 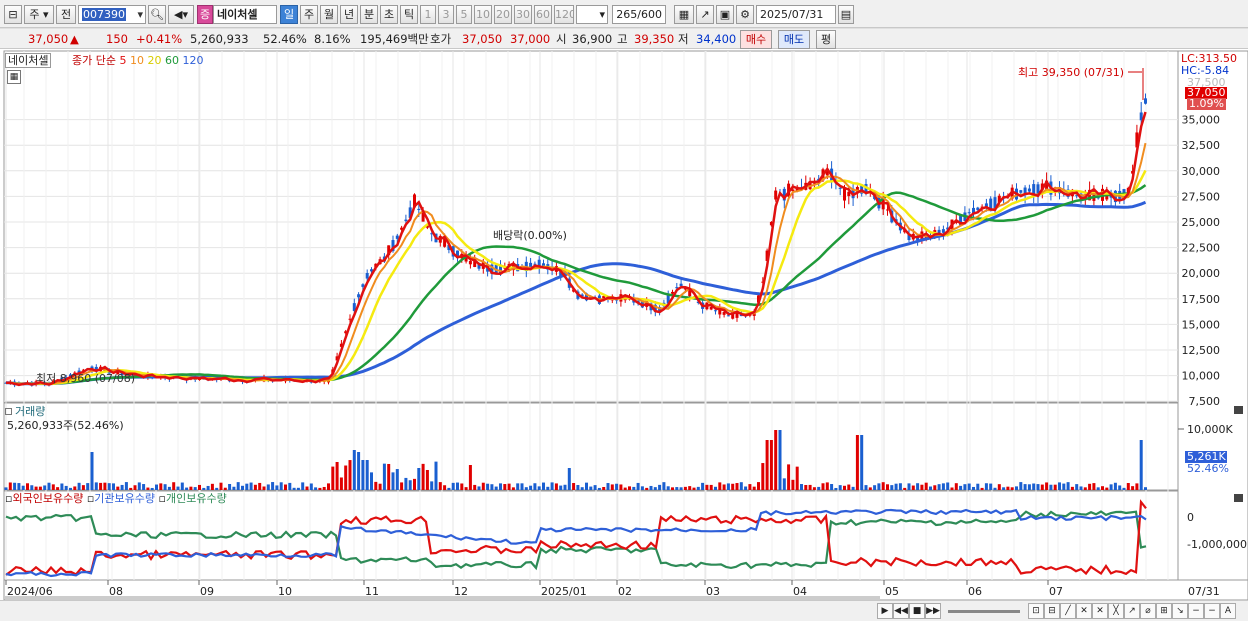 What do you see at coordinates (1052, 611) in the screenshot?
I see `tool-icon: ⊟` at bounding box center [1052, 611].